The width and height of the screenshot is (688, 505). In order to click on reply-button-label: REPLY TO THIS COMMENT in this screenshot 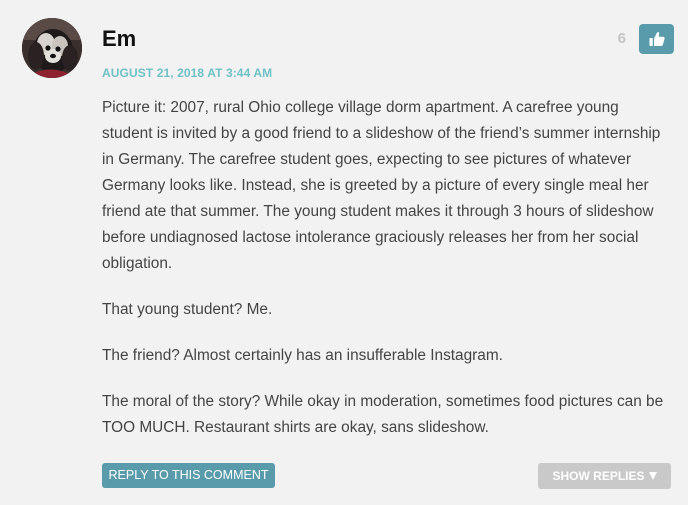, I will do `click(188, 475)`.